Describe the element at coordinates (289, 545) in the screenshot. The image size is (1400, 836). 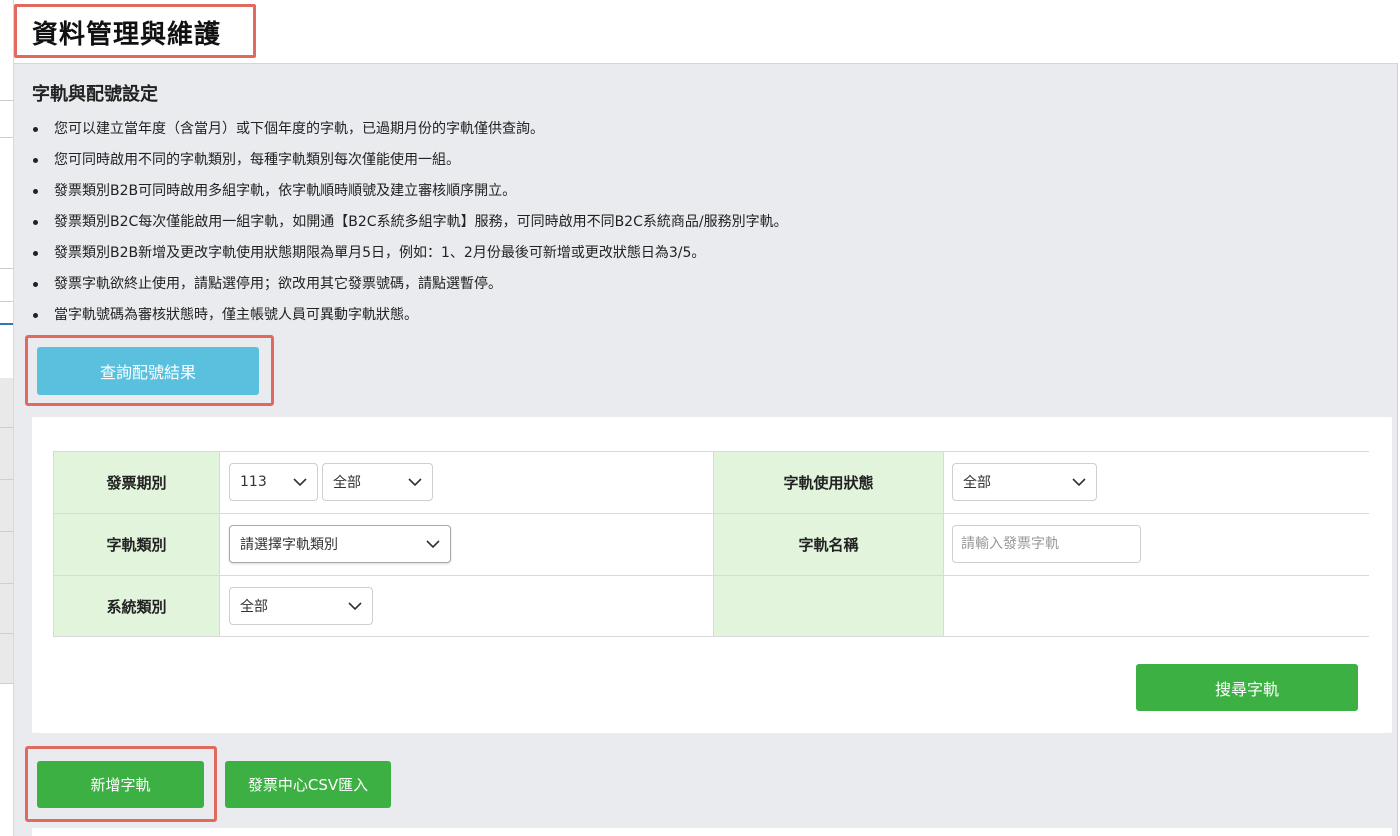
I see `track-type-value: 請選擇字軌類別` at that location.